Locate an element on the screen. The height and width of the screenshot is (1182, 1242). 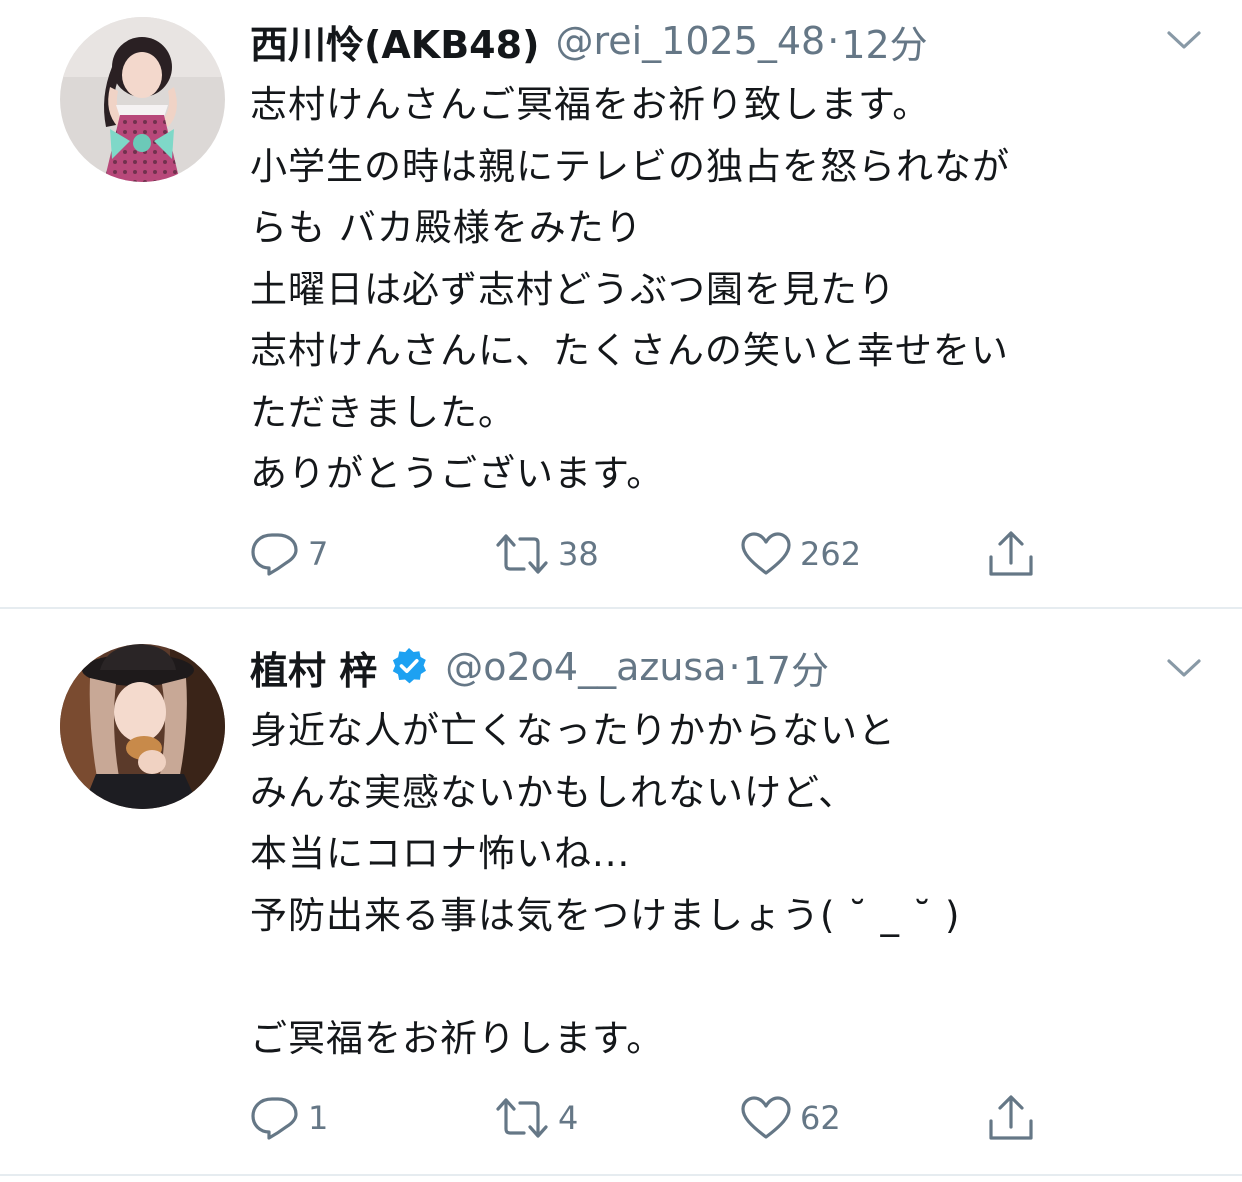
retweet-button: 38 is located at coordinates (546, 554).